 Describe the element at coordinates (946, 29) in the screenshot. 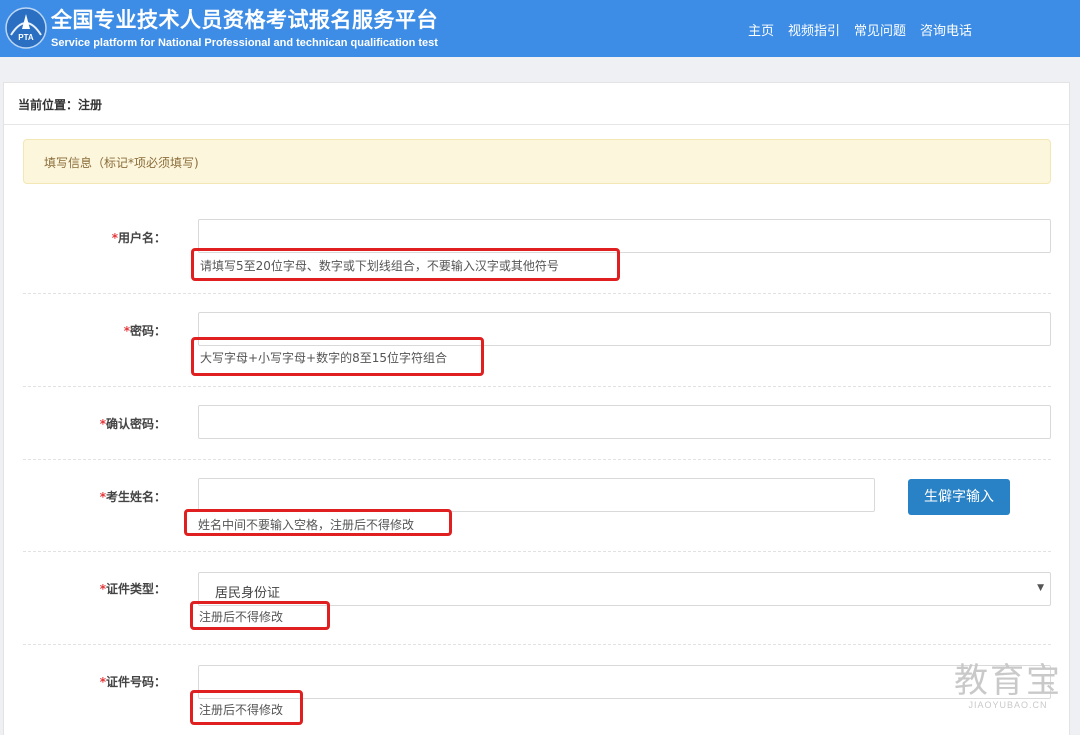

I see `nav-hotline-link: 咨询电话` at that location.